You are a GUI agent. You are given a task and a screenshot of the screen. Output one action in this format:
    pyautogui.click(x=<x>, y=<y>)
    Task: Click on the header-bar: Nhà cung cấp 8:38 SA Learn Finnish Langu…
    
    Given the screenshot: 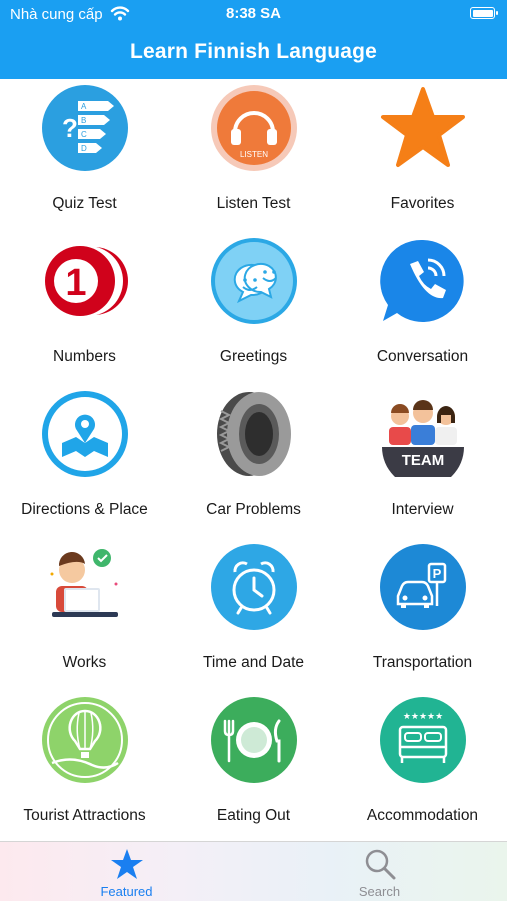 What is the action you would take?
    pyautogui.click(x=253, y=39)
    